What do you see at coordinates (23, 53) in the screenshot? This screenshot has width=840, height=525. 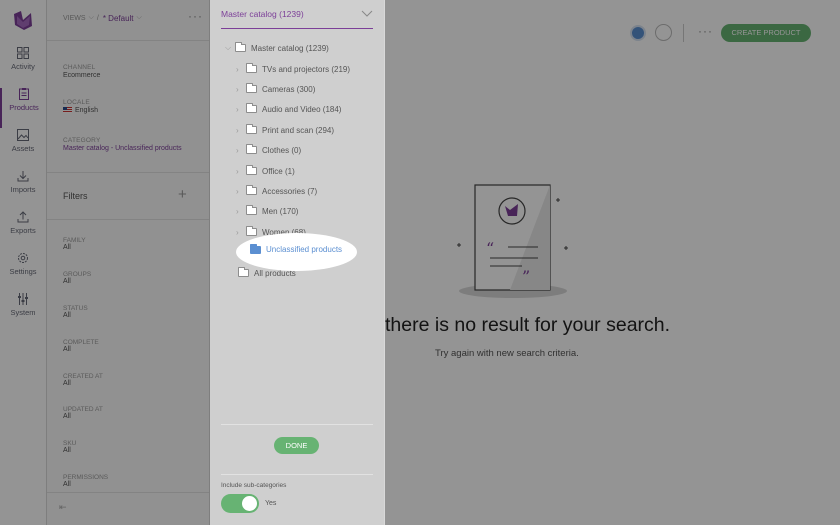 I see `activity-icon` at bounding box center [23, 53].